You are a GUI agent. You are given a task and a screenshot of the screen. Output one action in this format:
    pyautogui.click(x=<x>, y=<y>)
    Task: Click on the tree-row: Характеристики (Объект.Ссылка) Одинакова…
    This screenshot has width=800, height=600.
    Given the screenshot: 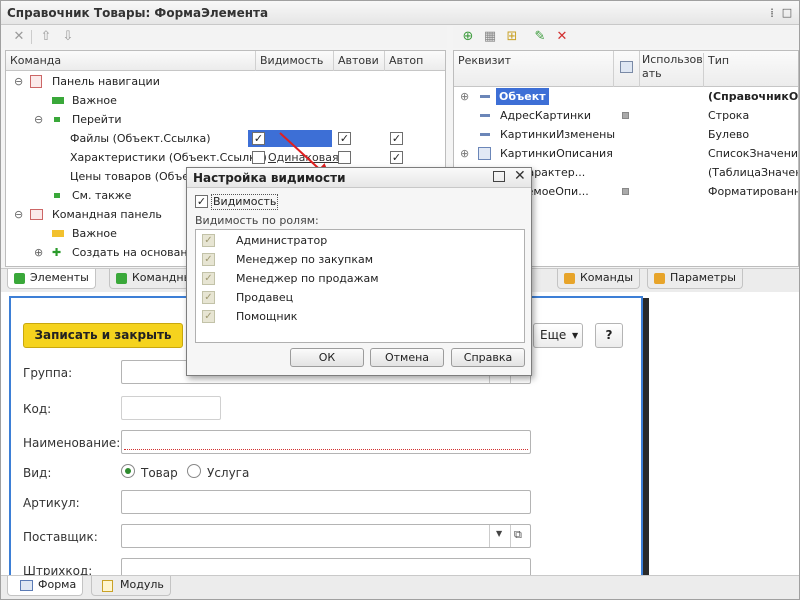 What is the action you would take?
    pyautogui.click(x=225, y=157)
    